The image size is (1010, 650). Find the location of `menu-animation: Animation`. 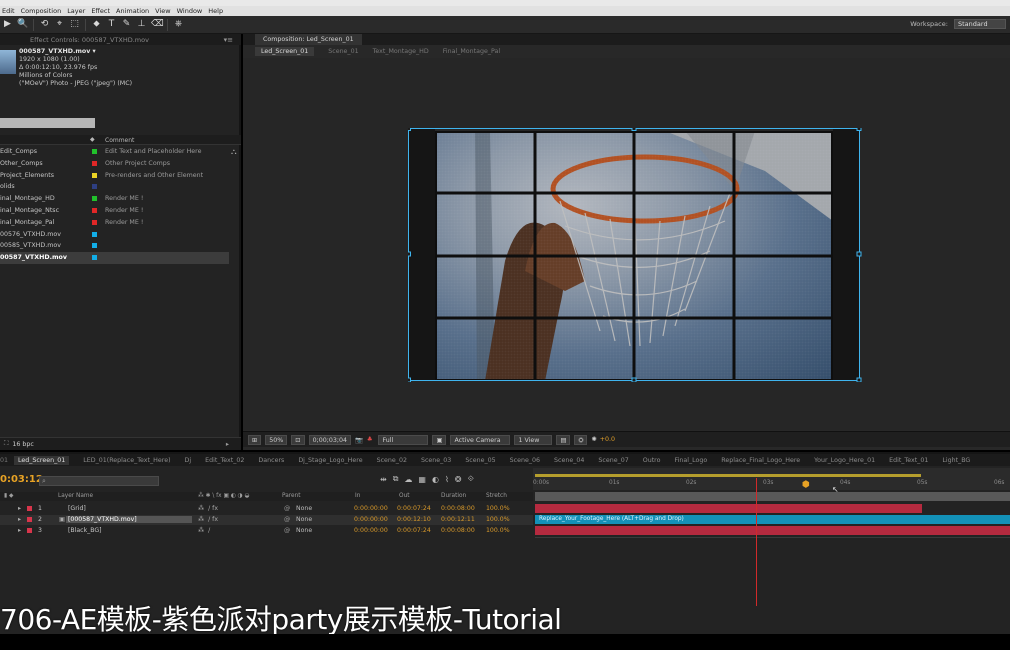

menu-animation: Animation is located at coordinates (132, 11).